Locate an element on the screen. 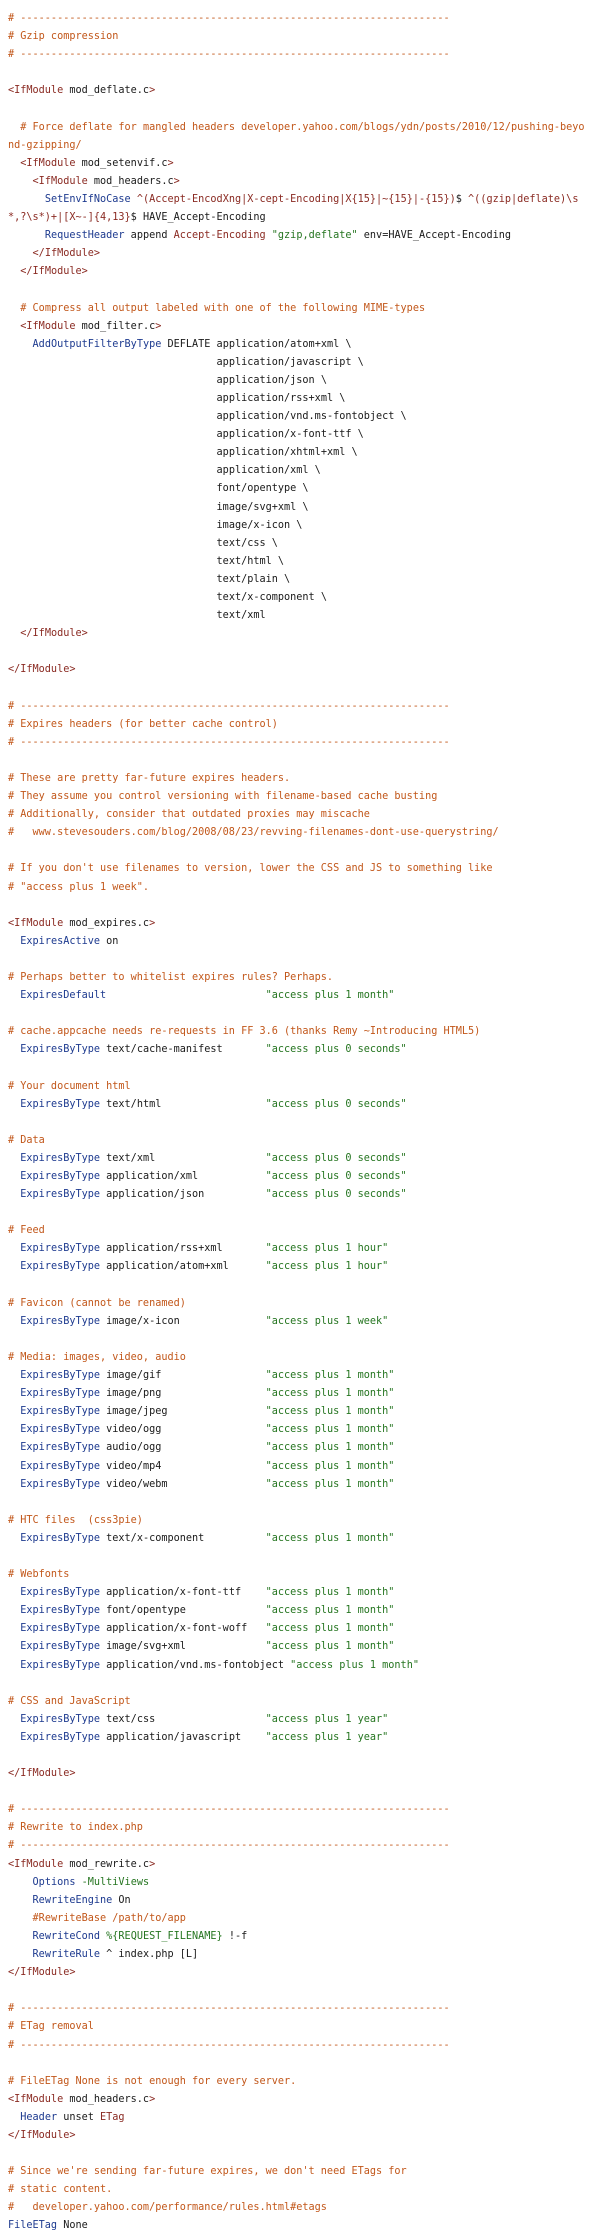 The image size is (600, 2236). plain-token: application/xml \ is located at coordinates (164, 471).